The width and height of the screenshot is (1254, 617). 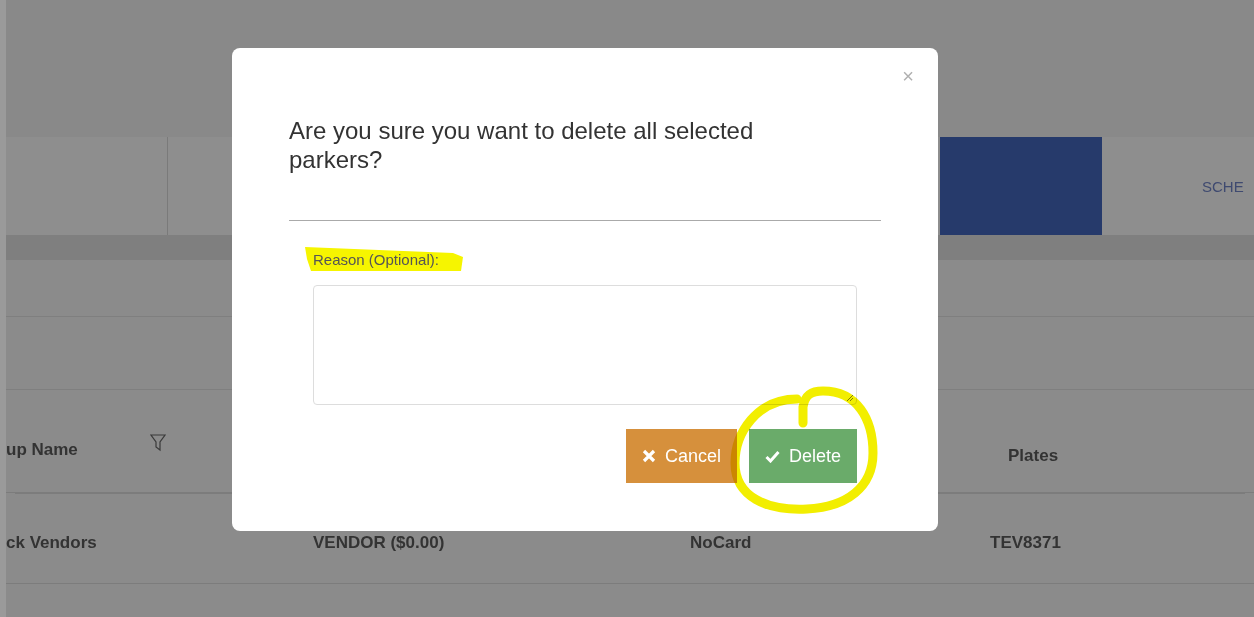 What do you see at coordinates (1033, 456) in the screenshot?
I see `column-header: Plates` at bounding box center [1033, 456].